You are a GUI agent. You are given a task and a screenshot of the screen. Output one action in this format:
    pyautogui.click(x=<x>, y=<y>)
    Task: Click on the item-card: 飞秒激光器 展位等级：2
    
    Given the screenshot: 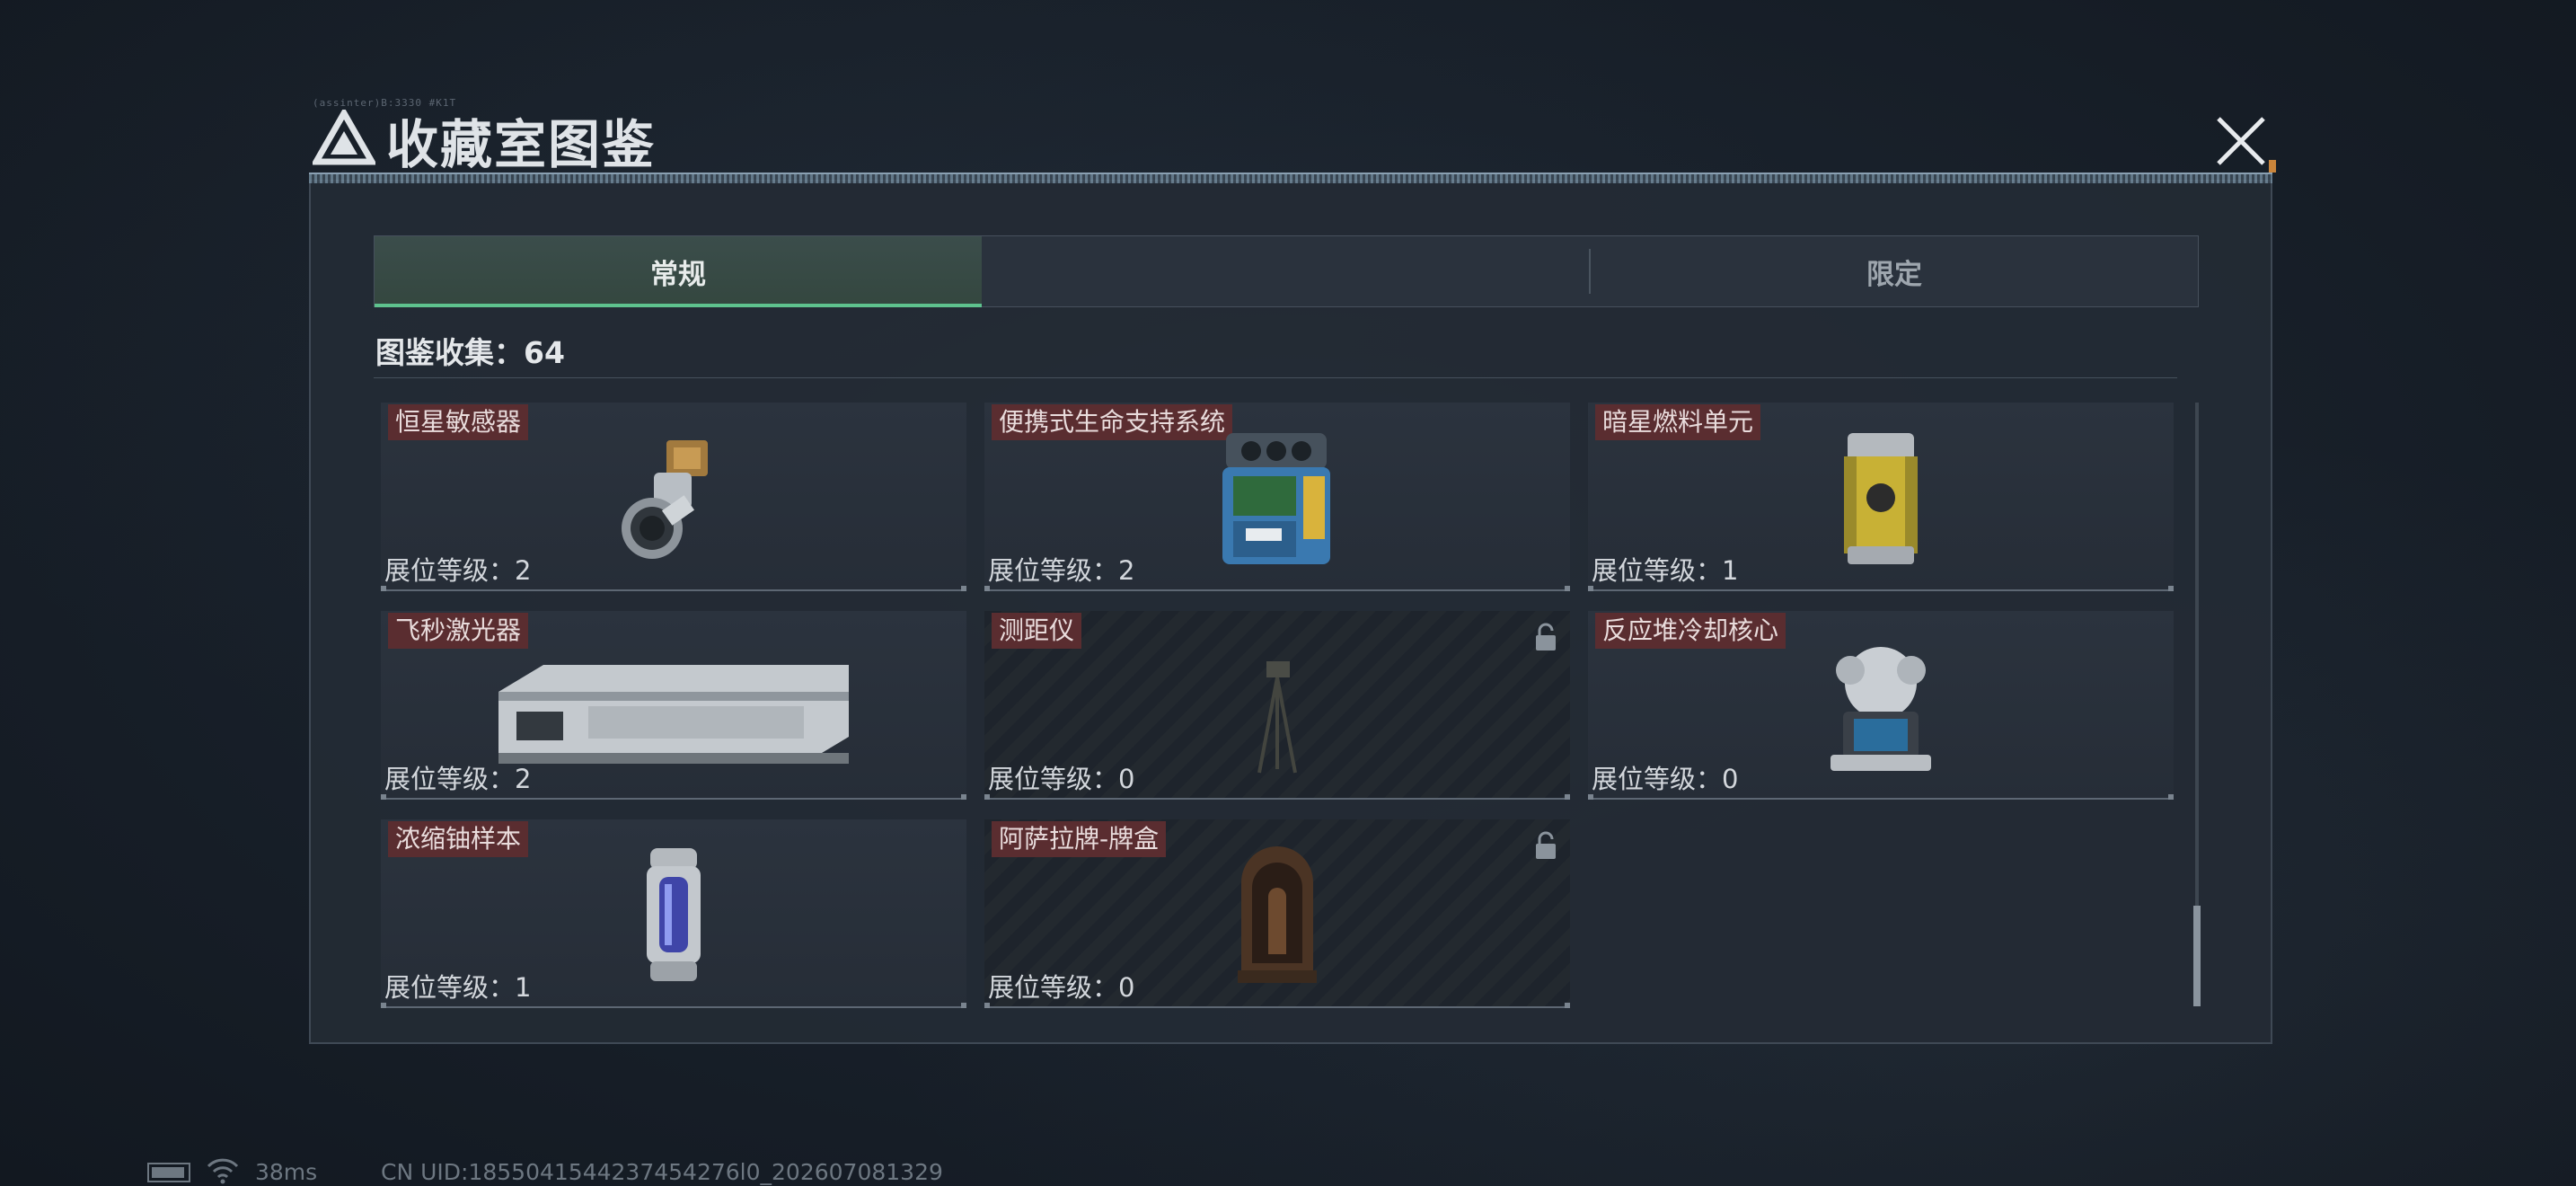 What is the action you would take?
    pyautogui.click(x=673, y=705)
    